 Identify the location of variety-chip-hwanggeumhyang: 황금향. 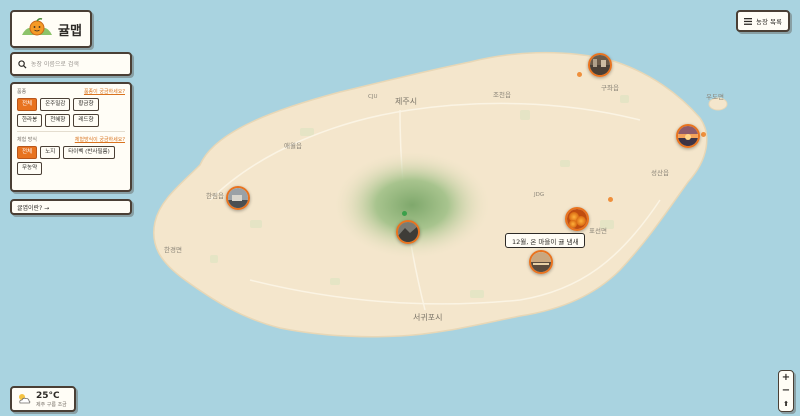
(86, 104).